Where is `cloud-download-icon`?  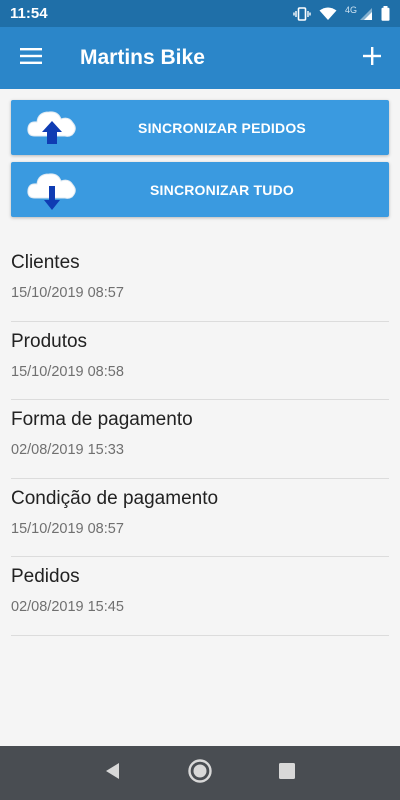 cloud-download-icon is located at coordinates (52, 190).